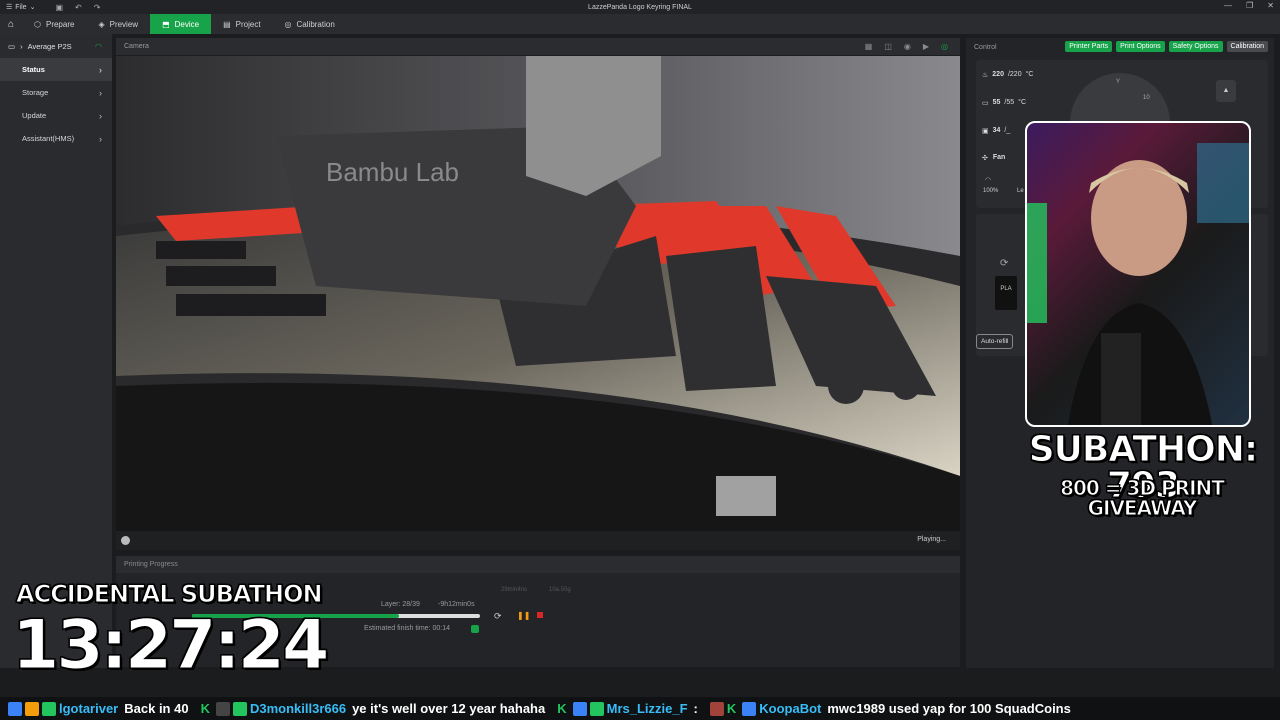 The width and height of the screenshot is (1280, 720). I want to click on device-selector: ▭ › Average P2S ◠, so click(56, 46).